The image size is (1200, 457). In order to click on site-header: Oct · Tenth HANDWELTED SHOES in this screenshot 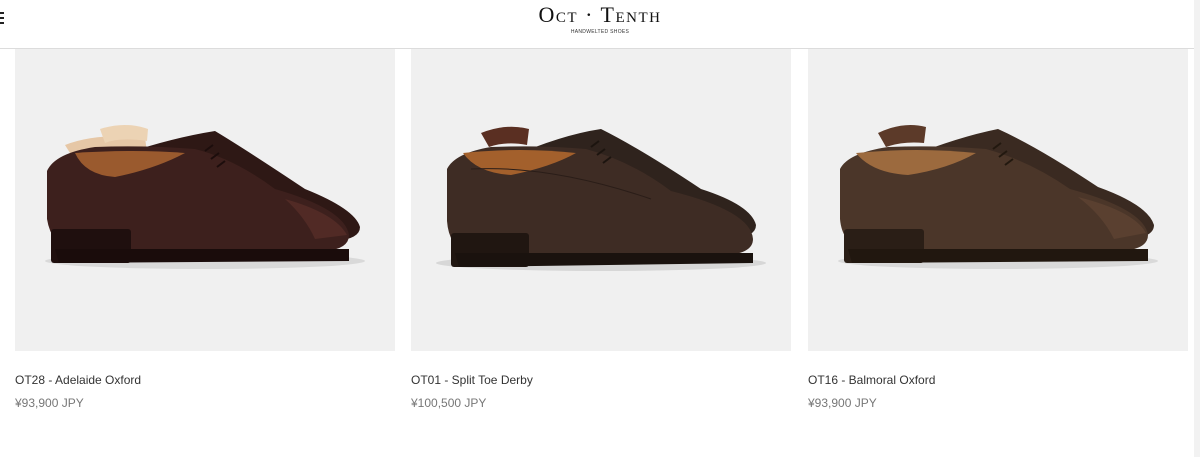, I will do `click(600, 24)`.